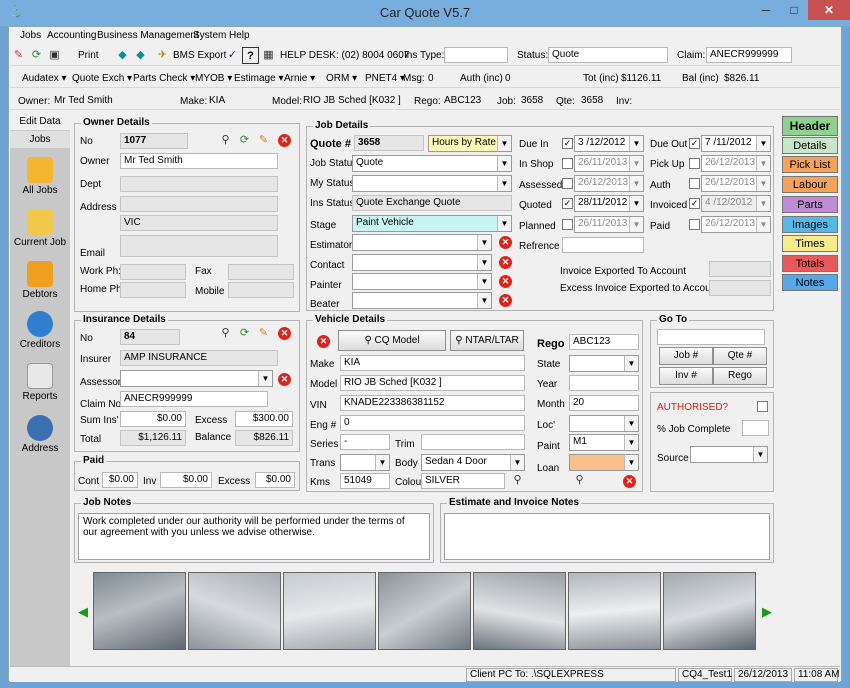 Image resolution: width=850 pixels, height=688 pixels. I want to click on tab-images: Images, so click(810, 224).